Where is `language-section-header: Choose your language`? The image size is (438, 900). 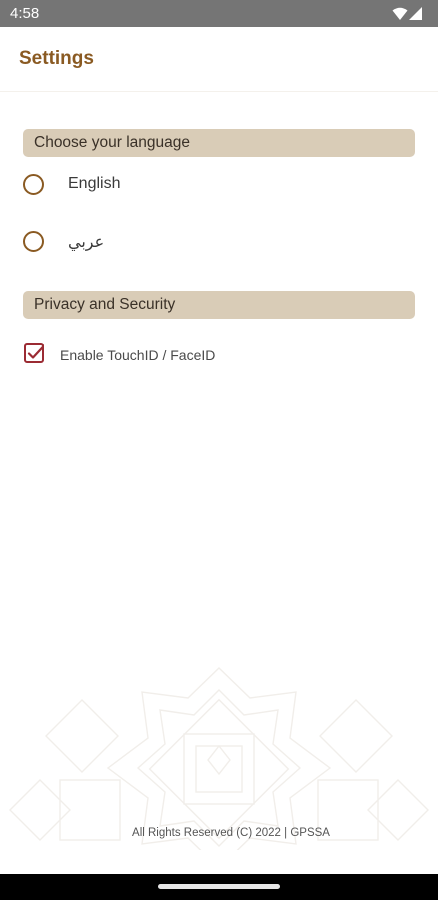
language-section-header: Choose your language is located at coordinates (219, 143).